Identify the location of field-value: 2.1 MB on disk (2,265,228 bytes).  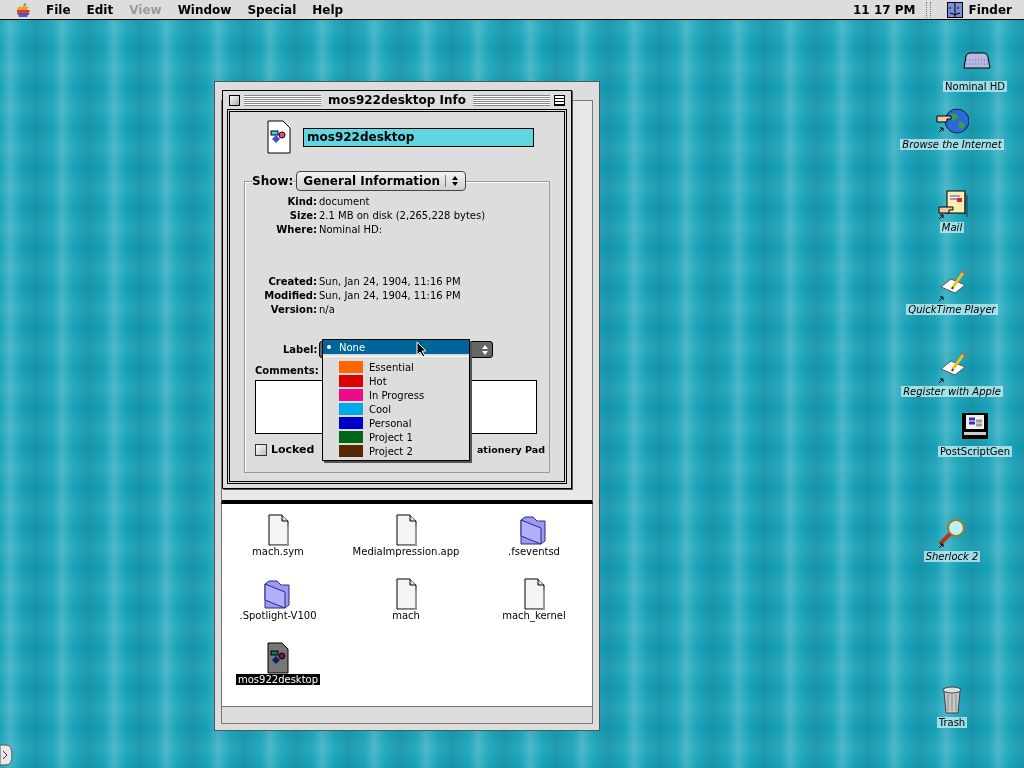
(403, 215).